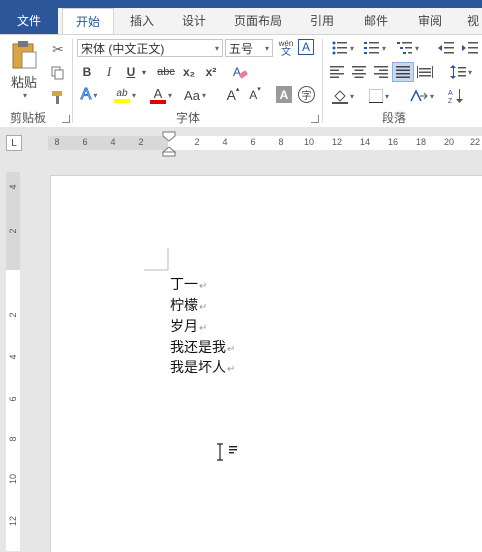 This screenshot has height=552, width=482. I want to click on increase-indent-button, so click(470, 48).